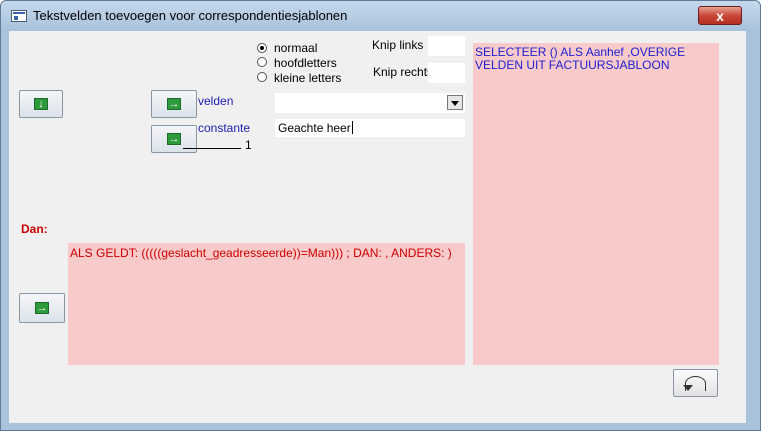 This screenshot has width=761, height=431. I want to click on knip-links-label: Knip links, so click(398, 45).